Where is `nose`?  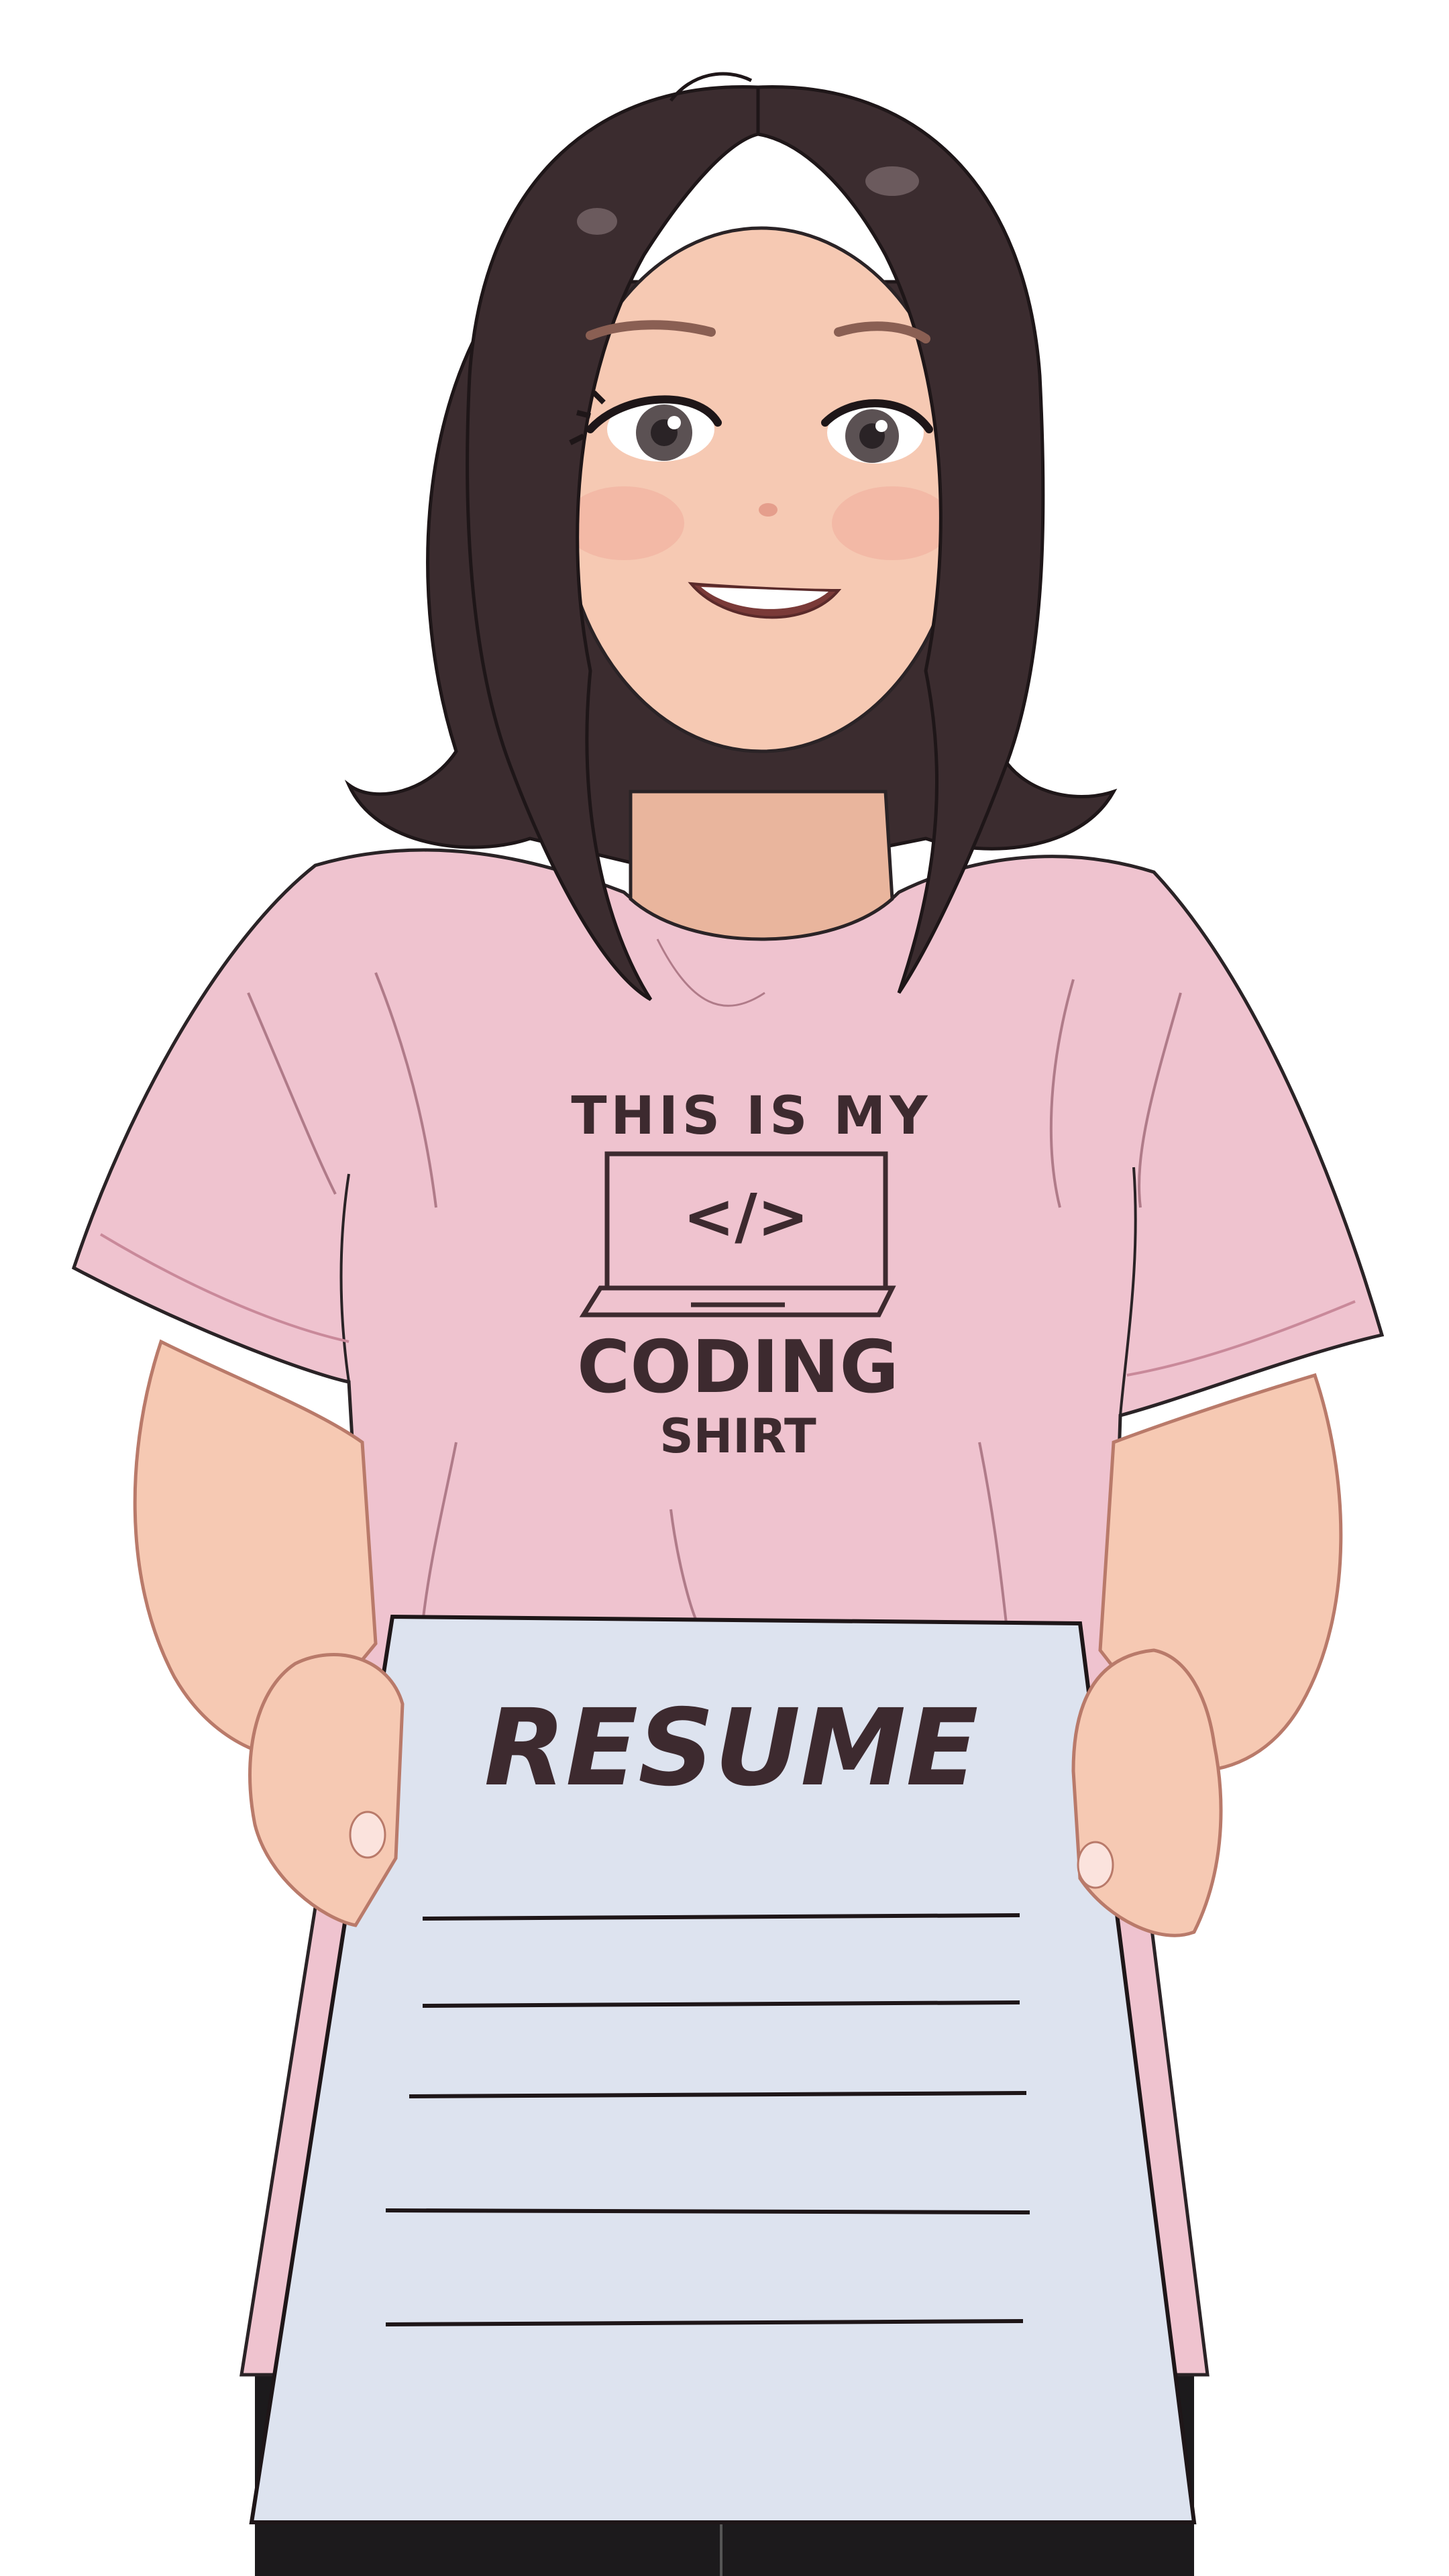 nose is located at coordinates (768, 510).